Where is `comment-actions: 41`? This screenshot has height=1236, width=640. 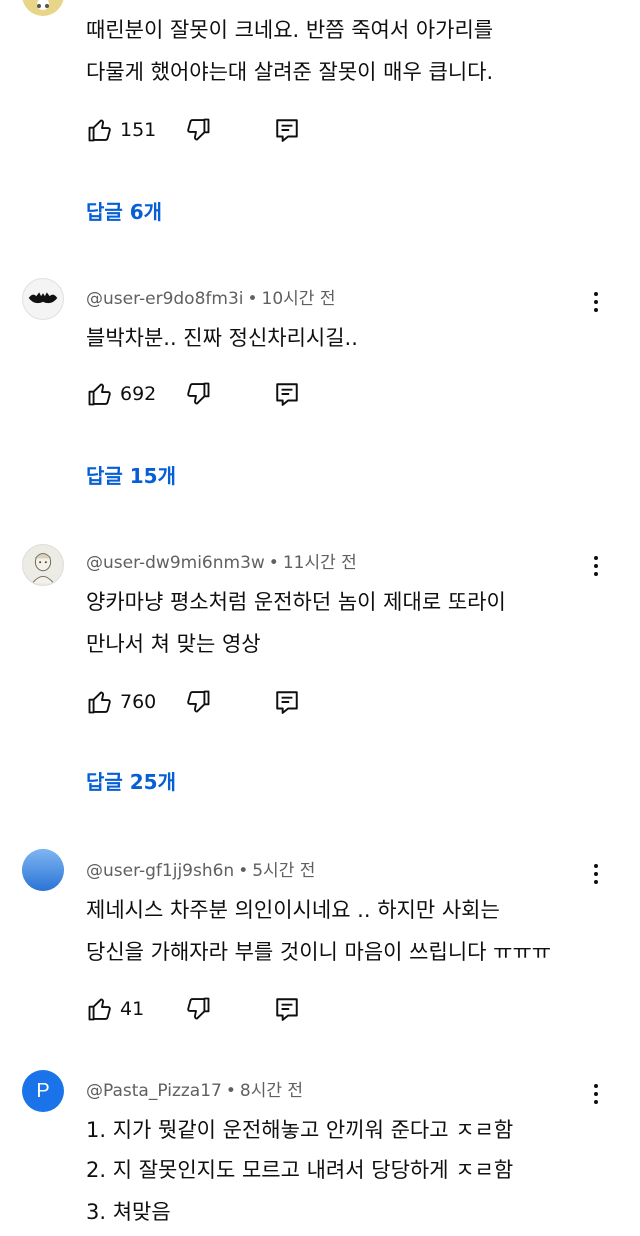
comment-actions: 41 is located at coordinates (216, 1010).